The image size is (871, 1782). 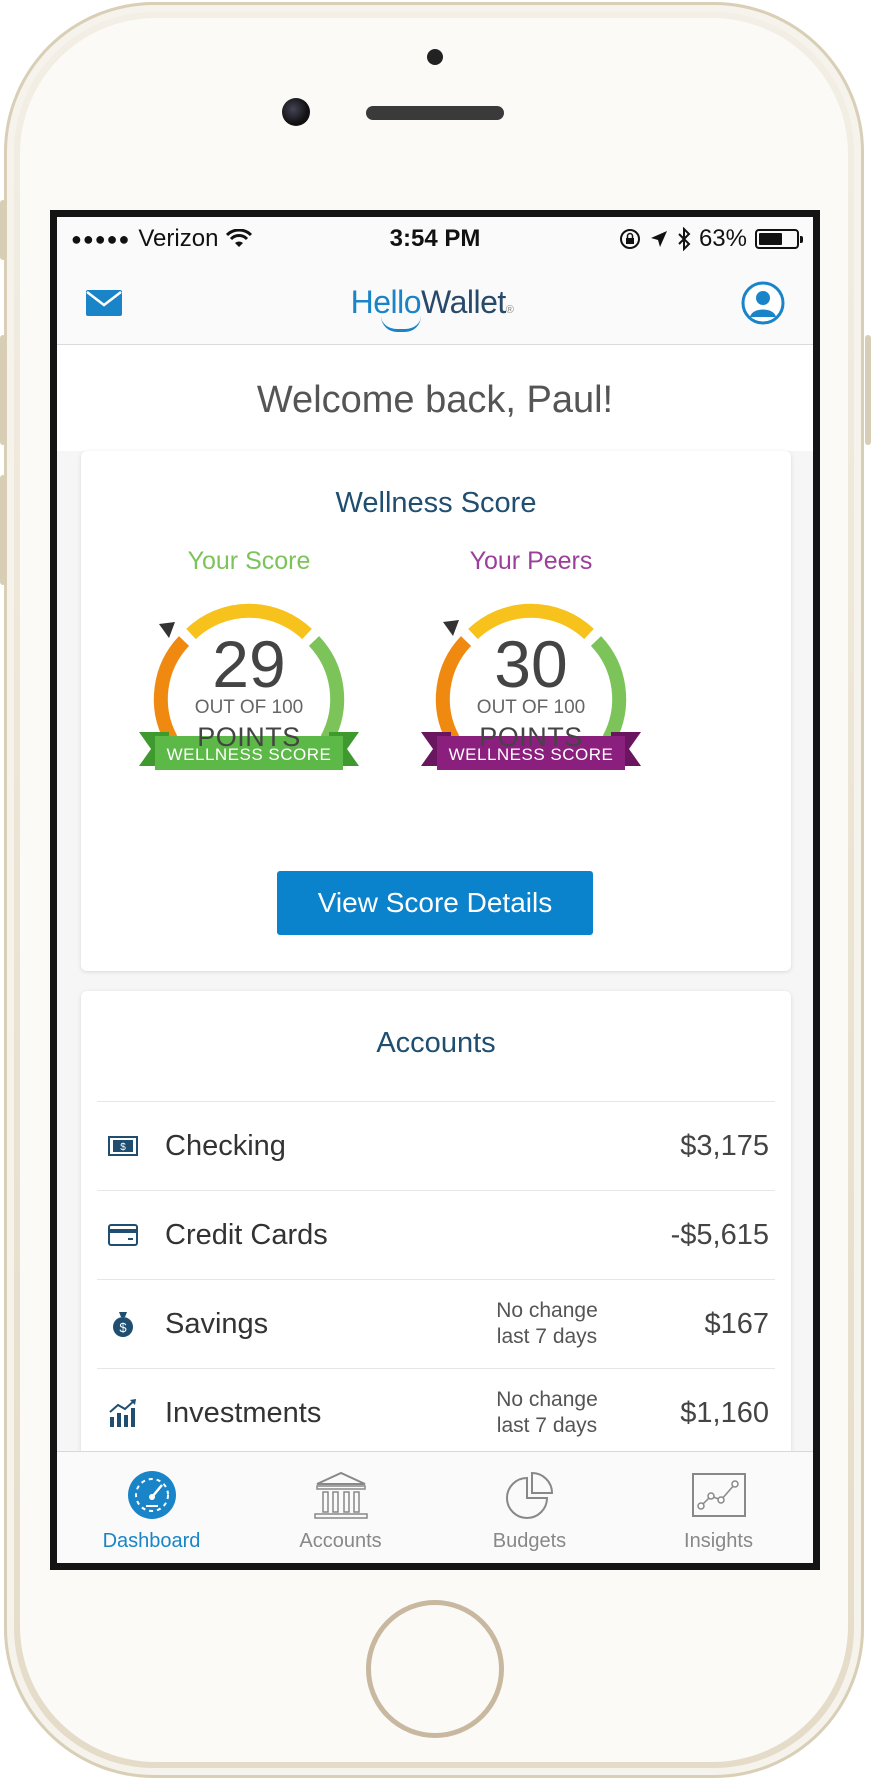 I want to click on accounts-title: Accounts, so click(x=436, y=1043).